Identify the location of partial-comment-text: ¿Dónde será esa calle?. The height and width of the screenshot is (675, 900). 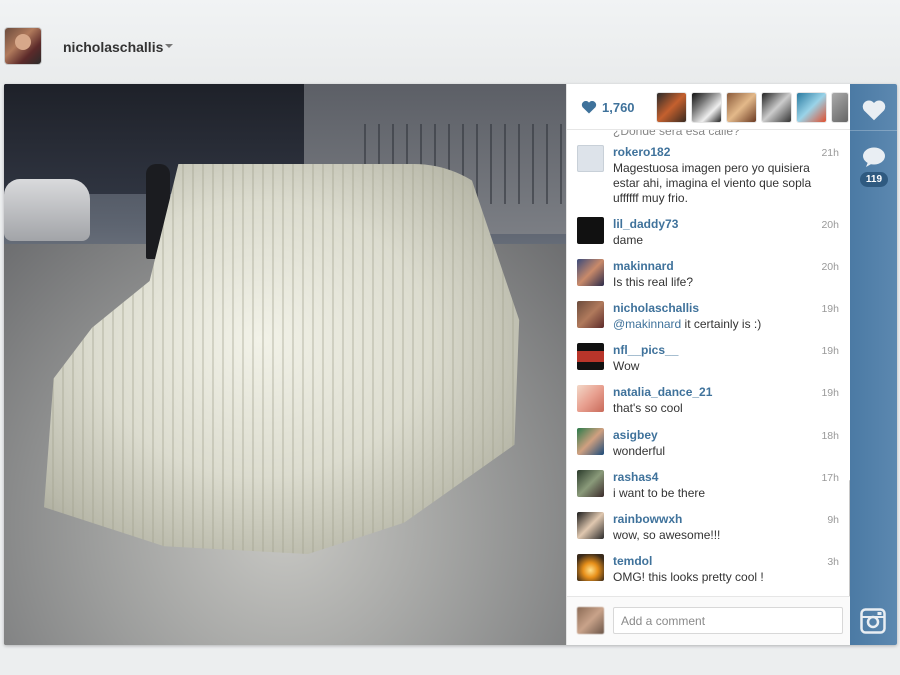
(676, 134).